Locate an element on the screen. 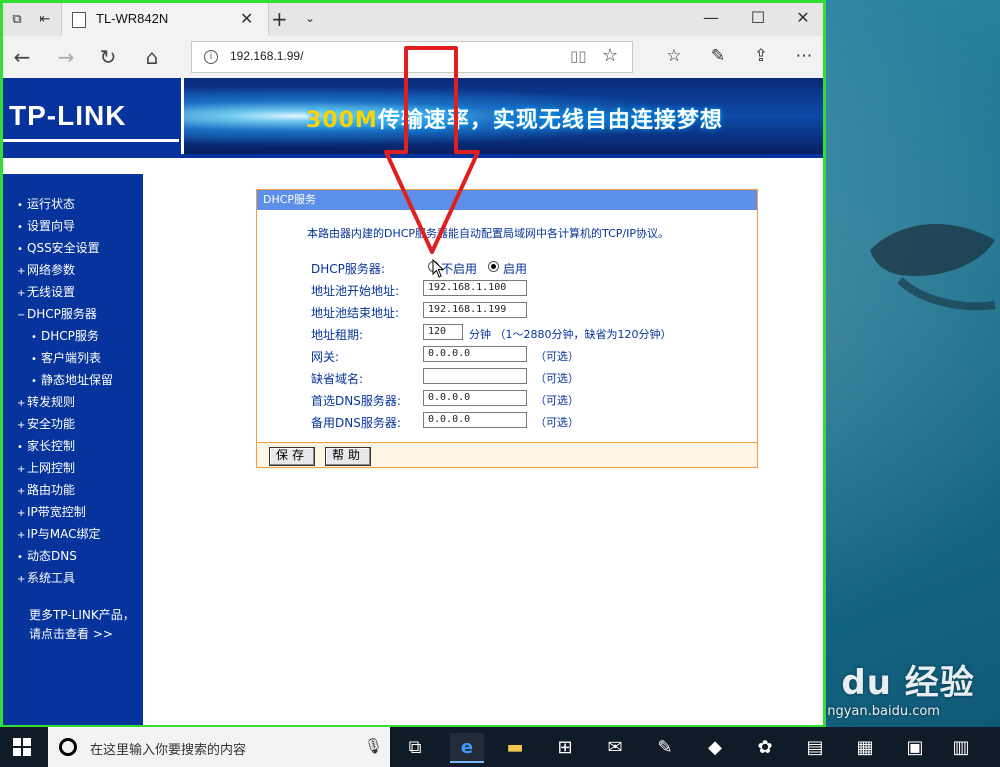 The height and width of the screenshot is (767, 1000). sidebar-item: + 系统工具 is located at coordinates (46, 577).